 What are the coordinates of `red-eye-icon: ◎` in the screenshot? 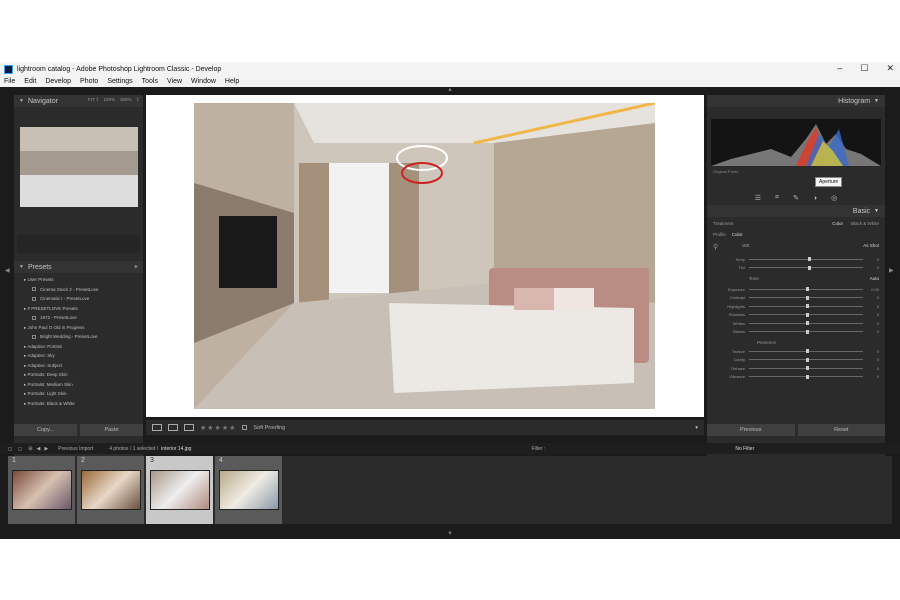 It's located at (834, 198).